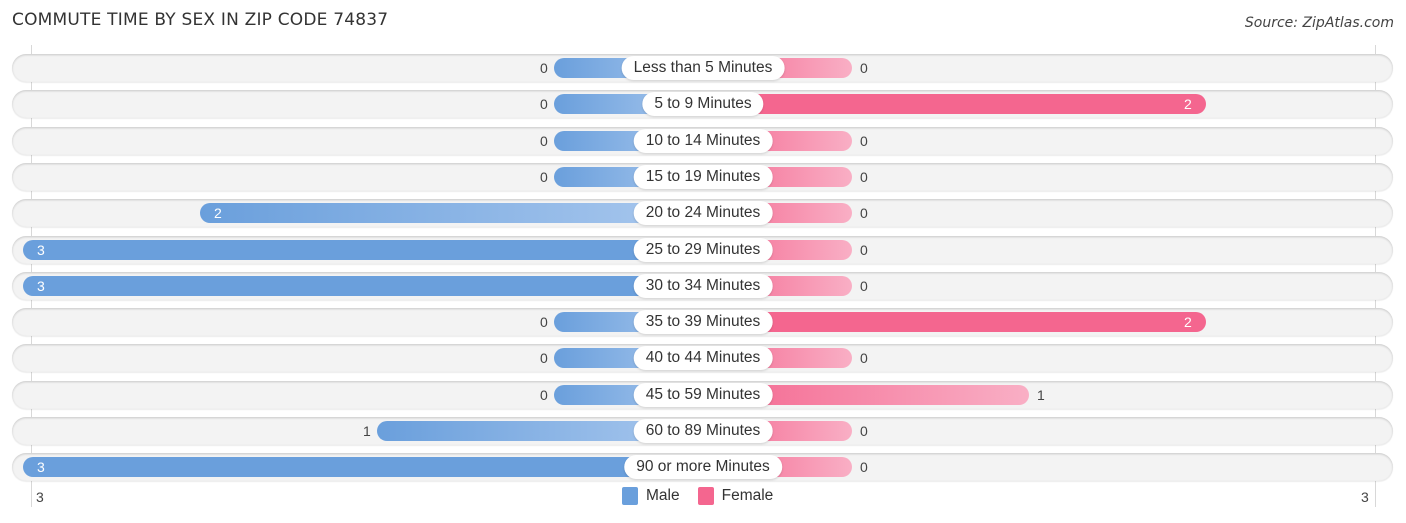  I want to click on category-label: 30 to 34 Minutes, so click(703, 285).